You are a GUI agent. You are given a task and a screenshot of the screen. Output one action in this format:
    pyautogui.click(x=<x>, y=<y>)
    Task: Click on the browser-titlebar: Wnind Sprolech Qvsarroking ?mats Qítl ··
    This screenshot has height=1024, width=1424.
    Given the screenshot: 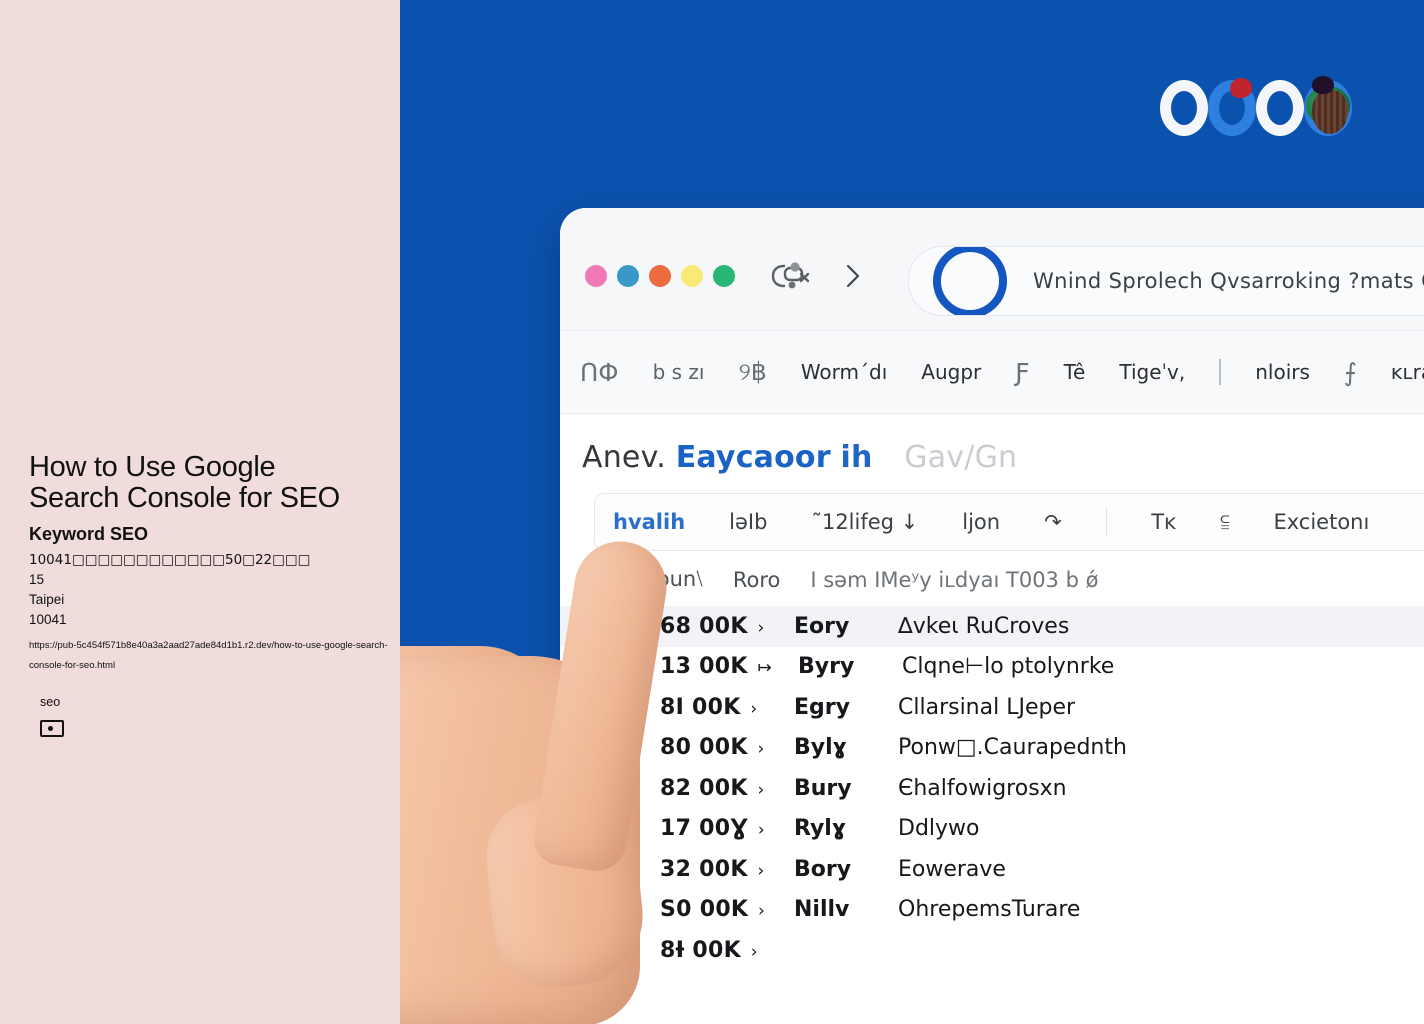 What is the action you would take?
    pyautogui.click(x=992, y=269)
    